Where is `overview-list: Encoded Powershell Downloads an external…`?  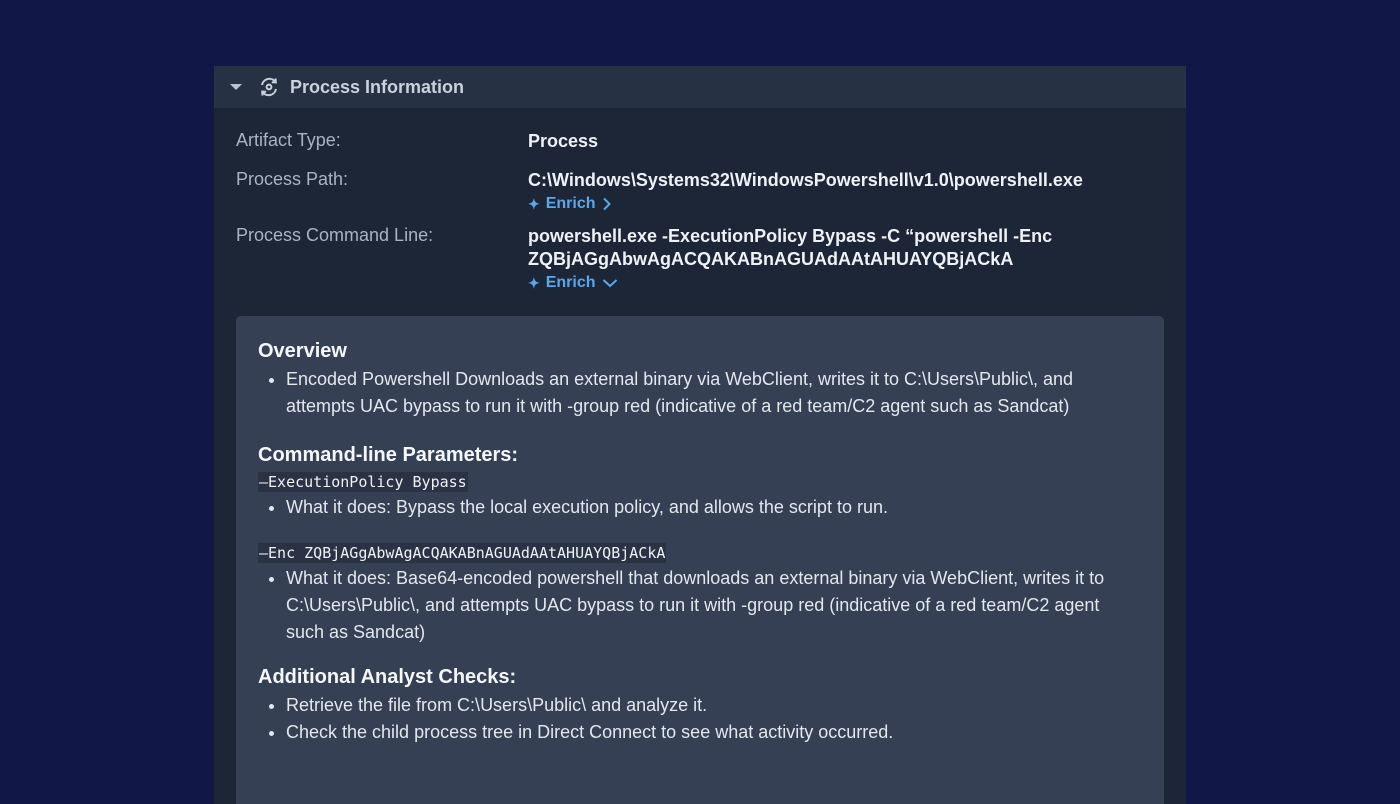 overview-list: Encoded Powershell Downloads an external… is located at coordinates (700, 393).